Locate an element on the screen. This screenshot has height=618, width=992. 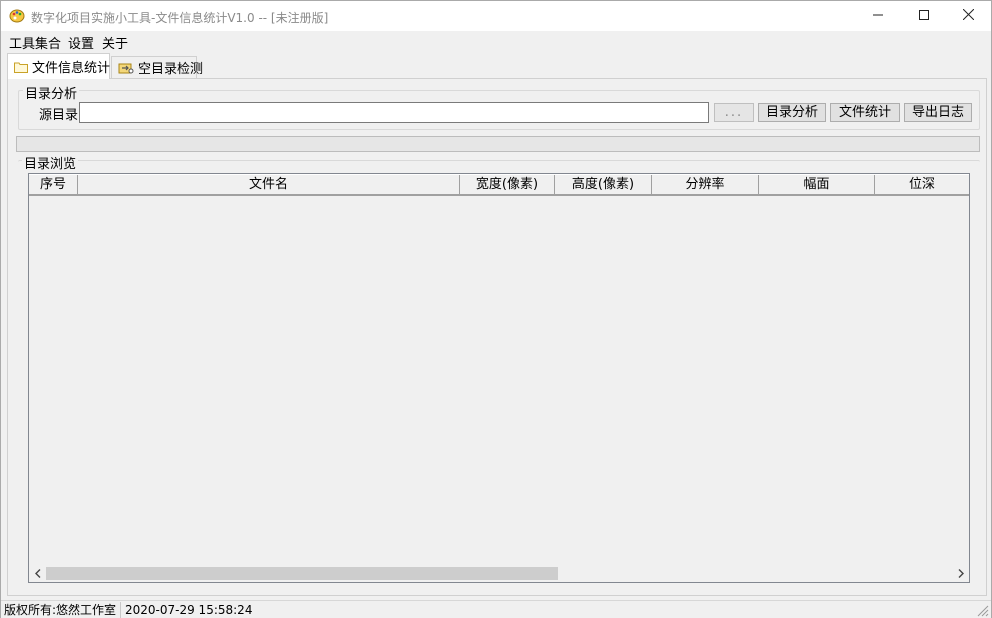
horizontal-scrollbar is located at coordinates (499, 573).